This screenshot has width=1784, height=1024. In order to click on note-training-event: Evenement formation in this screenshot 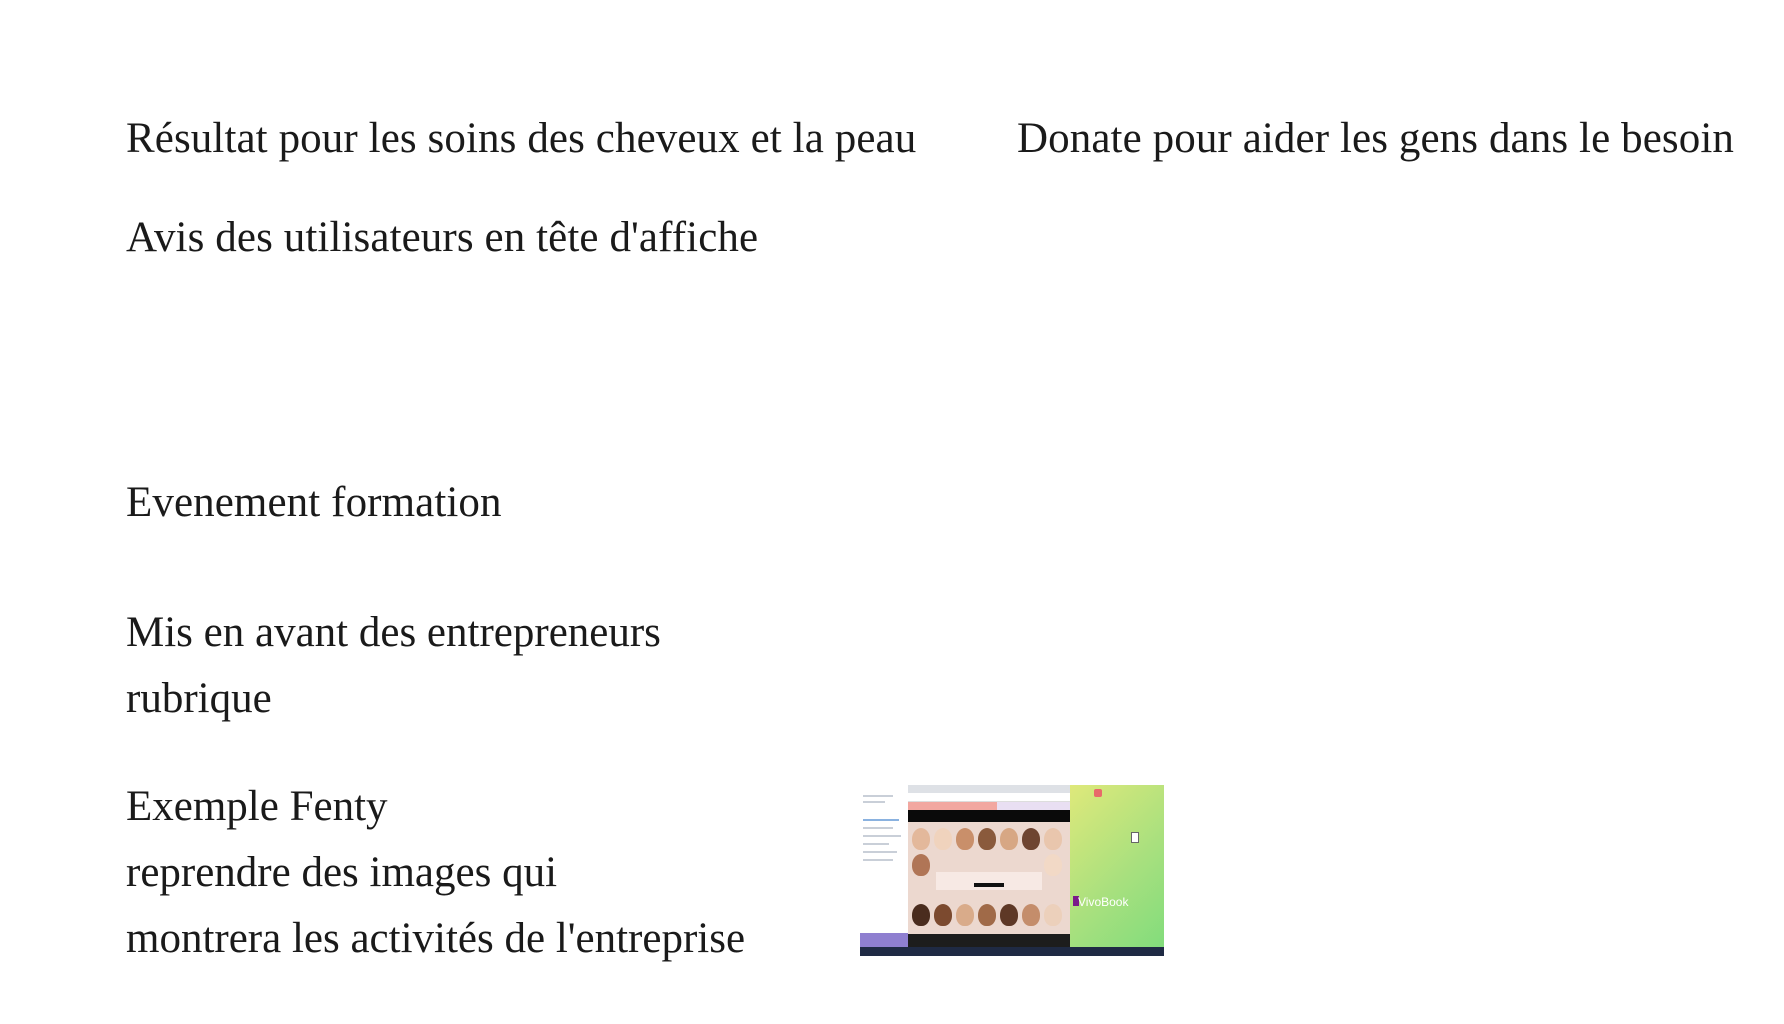, I will do `click(314, 502)`.